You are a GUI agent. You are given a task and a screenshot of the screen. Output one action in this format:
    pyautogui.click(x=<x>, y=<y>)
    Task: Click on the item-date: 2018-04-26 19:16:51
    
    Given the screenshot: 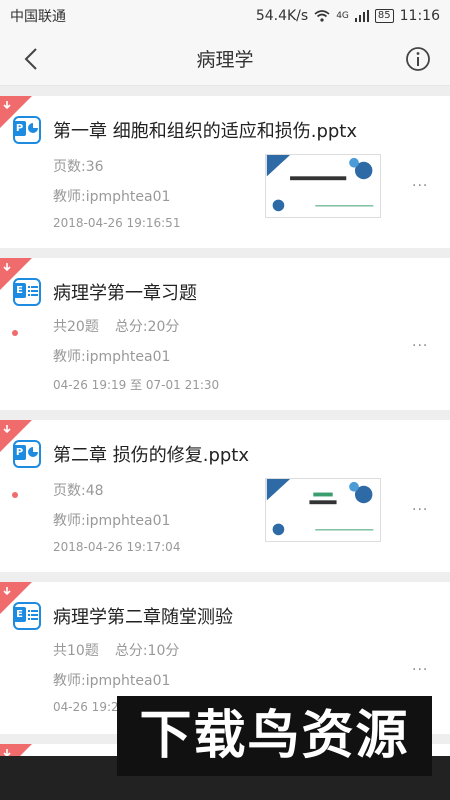 What is the action you would take?
    pyautogui.click(x=117, y=223)
    